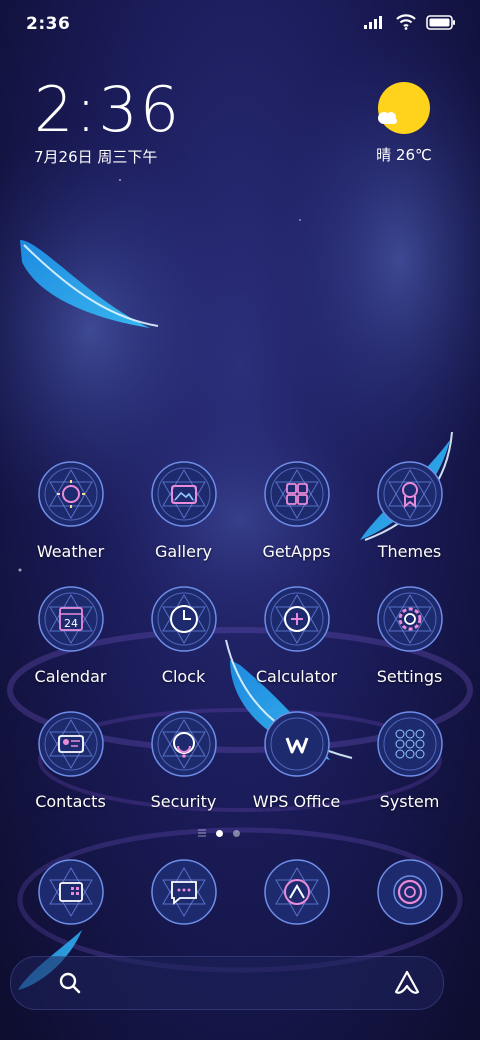  What do you see at coordinates (296, 619) in the screenshot?
I see `calculator-icon` at bounding box center [296, 619].